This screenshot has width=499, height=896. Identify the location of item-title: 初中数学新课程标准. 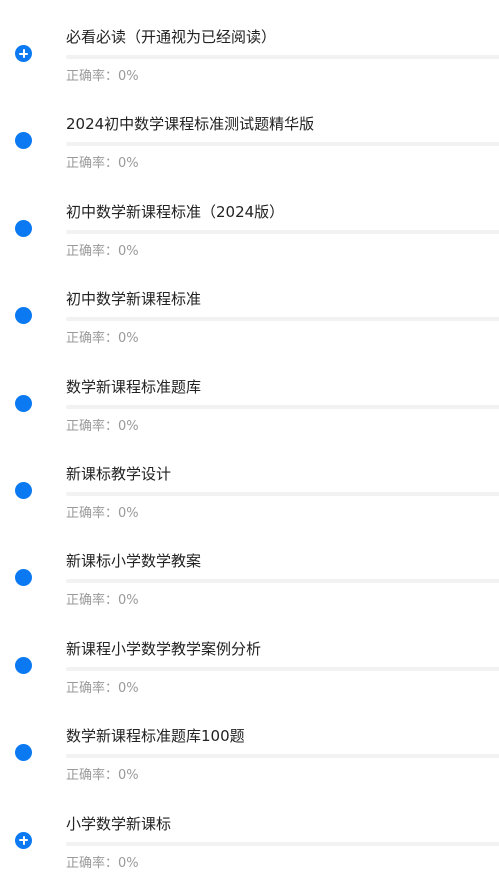
(133, 299).